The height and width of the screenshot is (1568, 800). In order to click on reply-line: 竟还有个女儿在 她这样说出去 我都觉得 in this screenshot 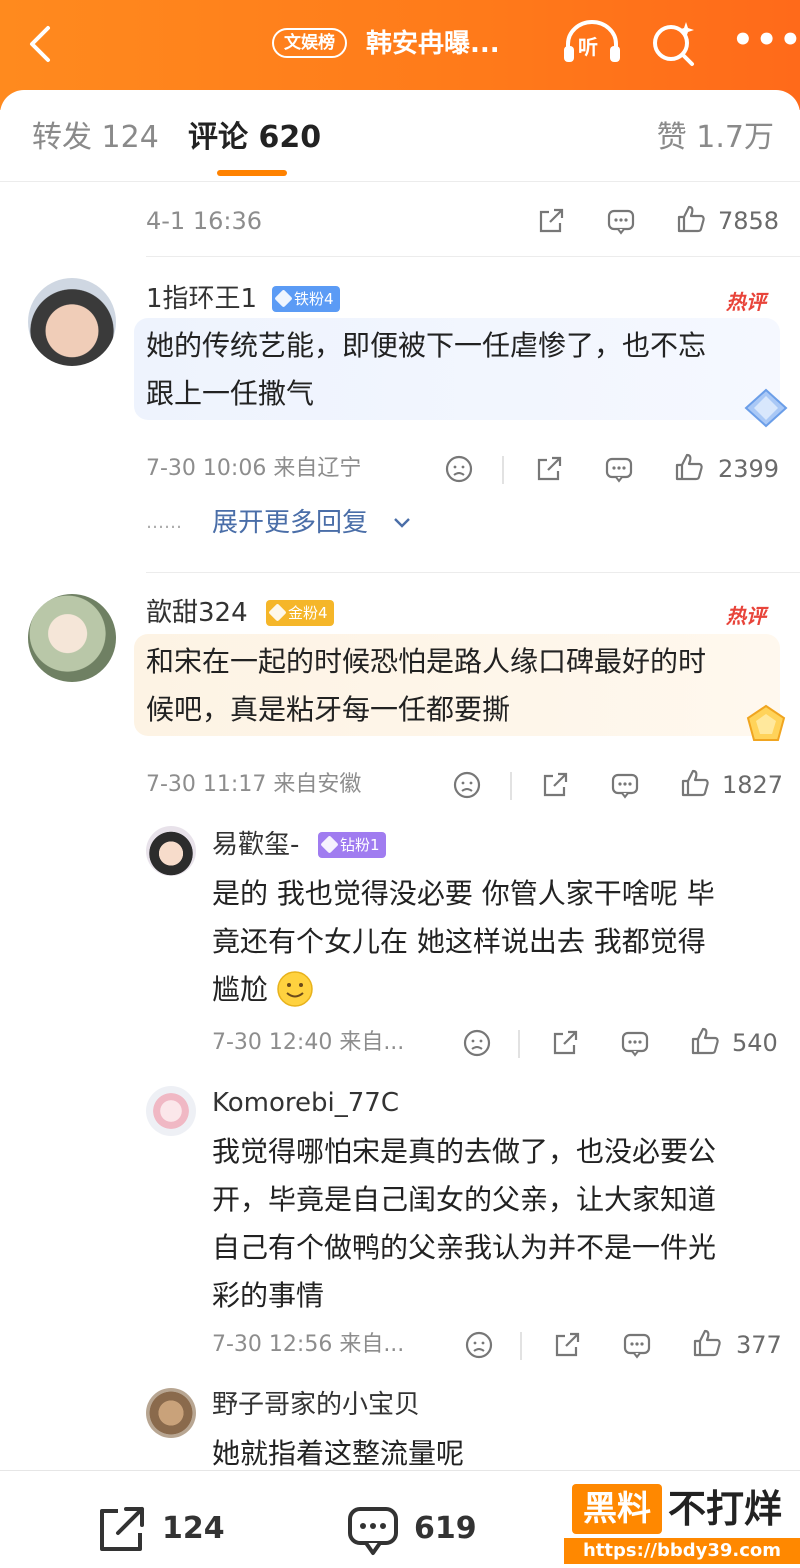, I will do `click(459, 941)`.